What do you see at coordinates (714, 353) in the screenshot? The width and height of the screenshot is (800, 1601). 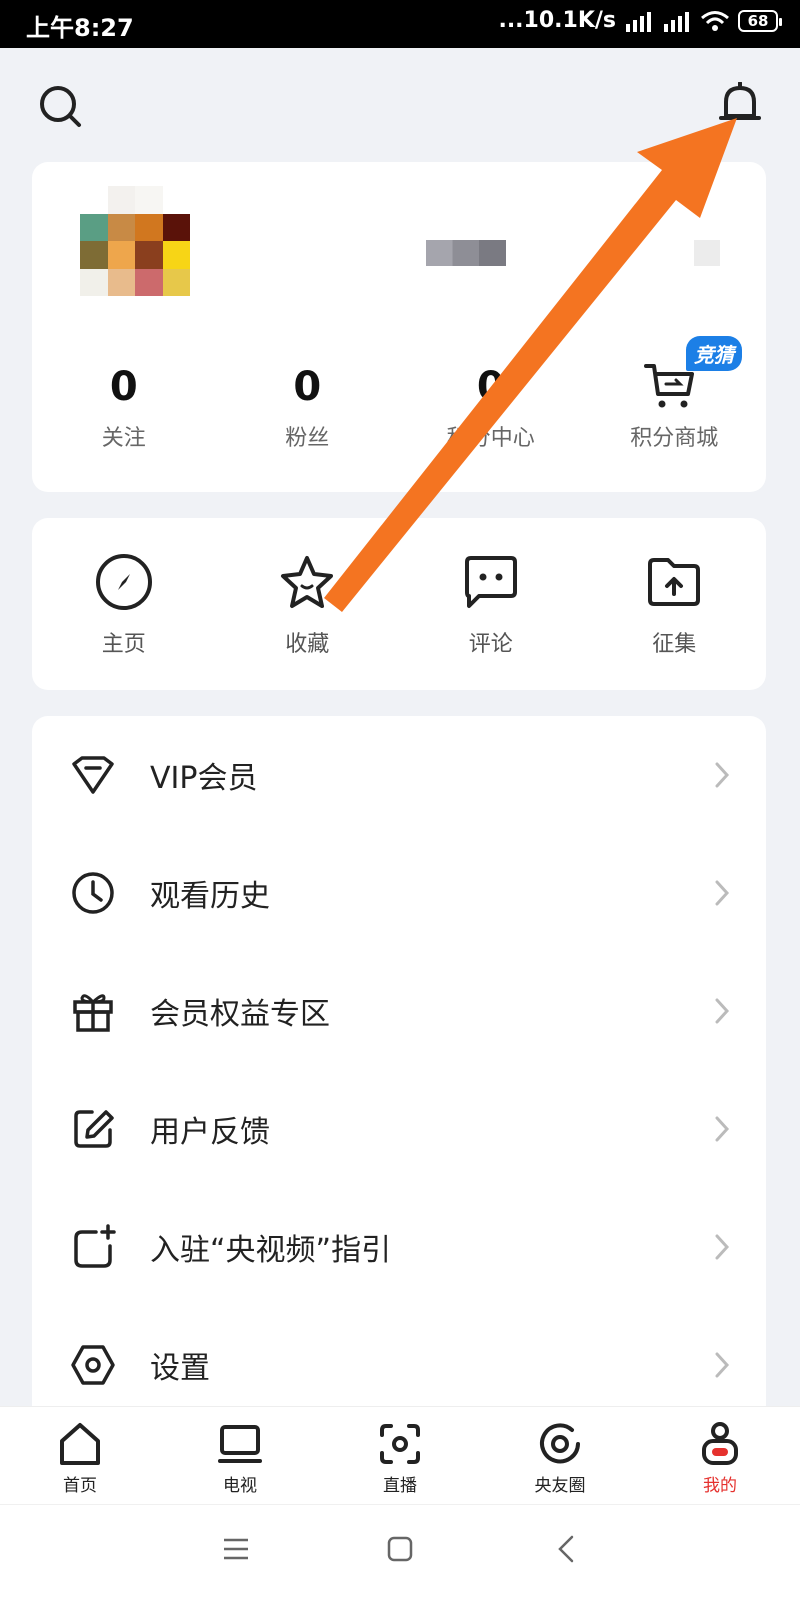 I see `guess-badge: 竞猜` at bounding box center [714, 353].